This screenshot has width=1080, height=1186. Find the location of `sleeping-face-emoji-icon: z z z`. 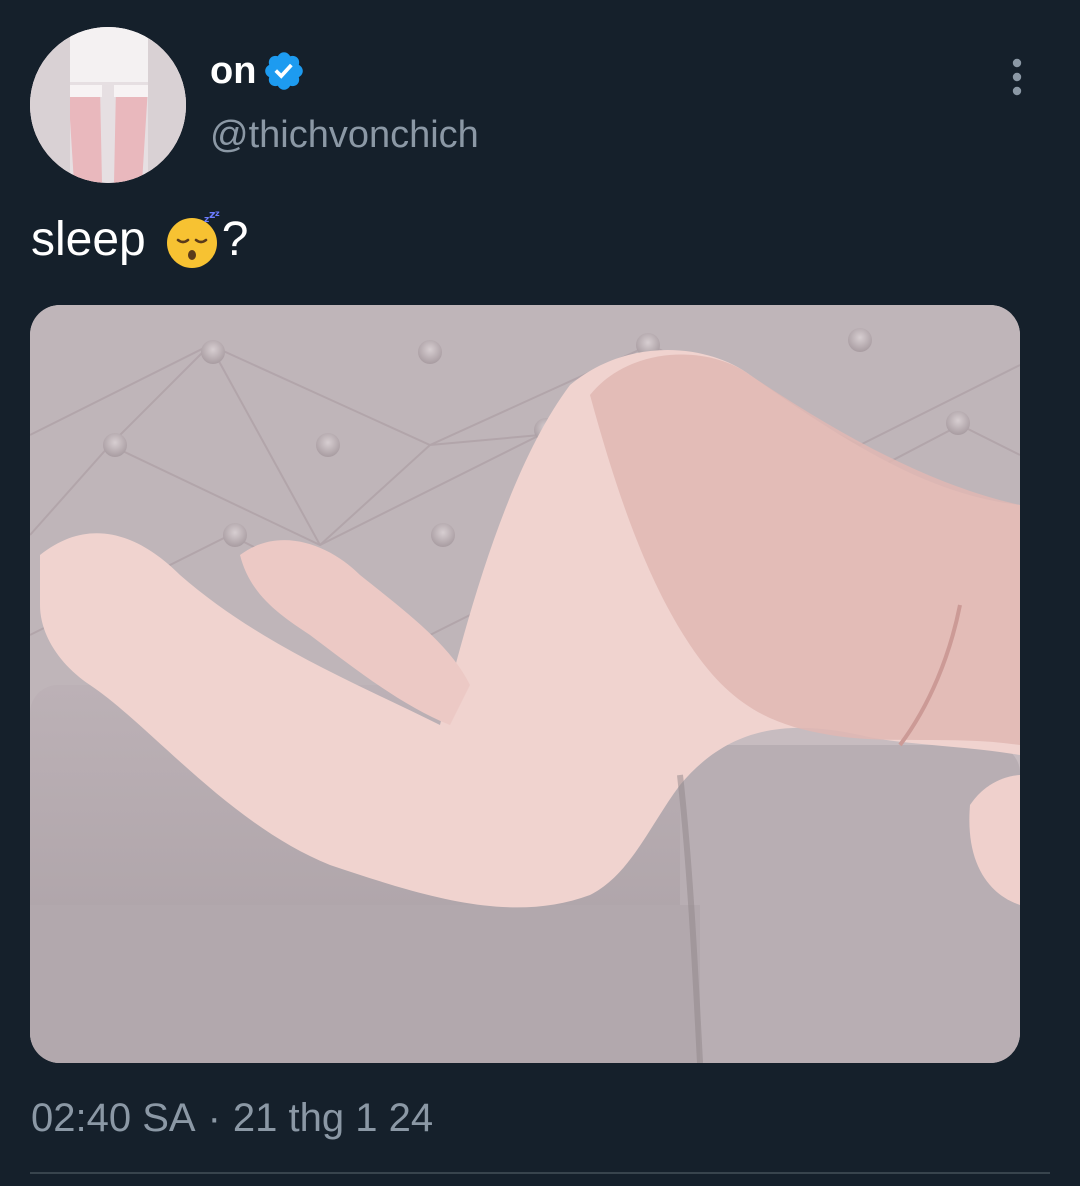

sleeping-face-emoji-icon: z z z is located at coordinates (193, 239).